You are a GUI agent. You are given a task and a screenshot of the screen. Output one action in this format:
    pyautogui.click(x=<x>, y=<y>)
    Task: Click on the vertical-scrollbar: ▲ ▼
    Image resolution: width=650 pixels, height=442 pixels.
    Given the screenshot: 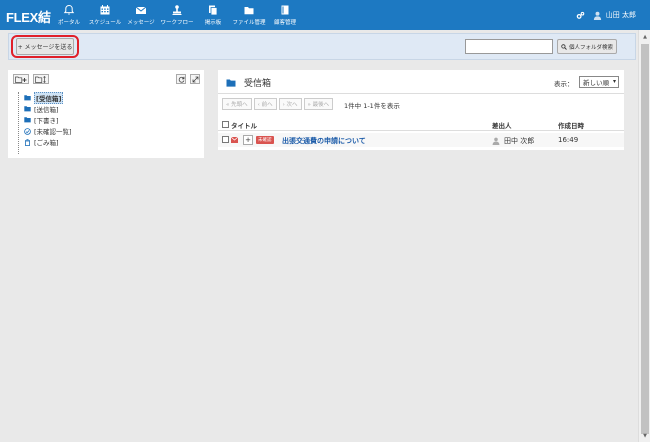 What is the action you would take?
    pyautogui.click(x=644, y=236)
    